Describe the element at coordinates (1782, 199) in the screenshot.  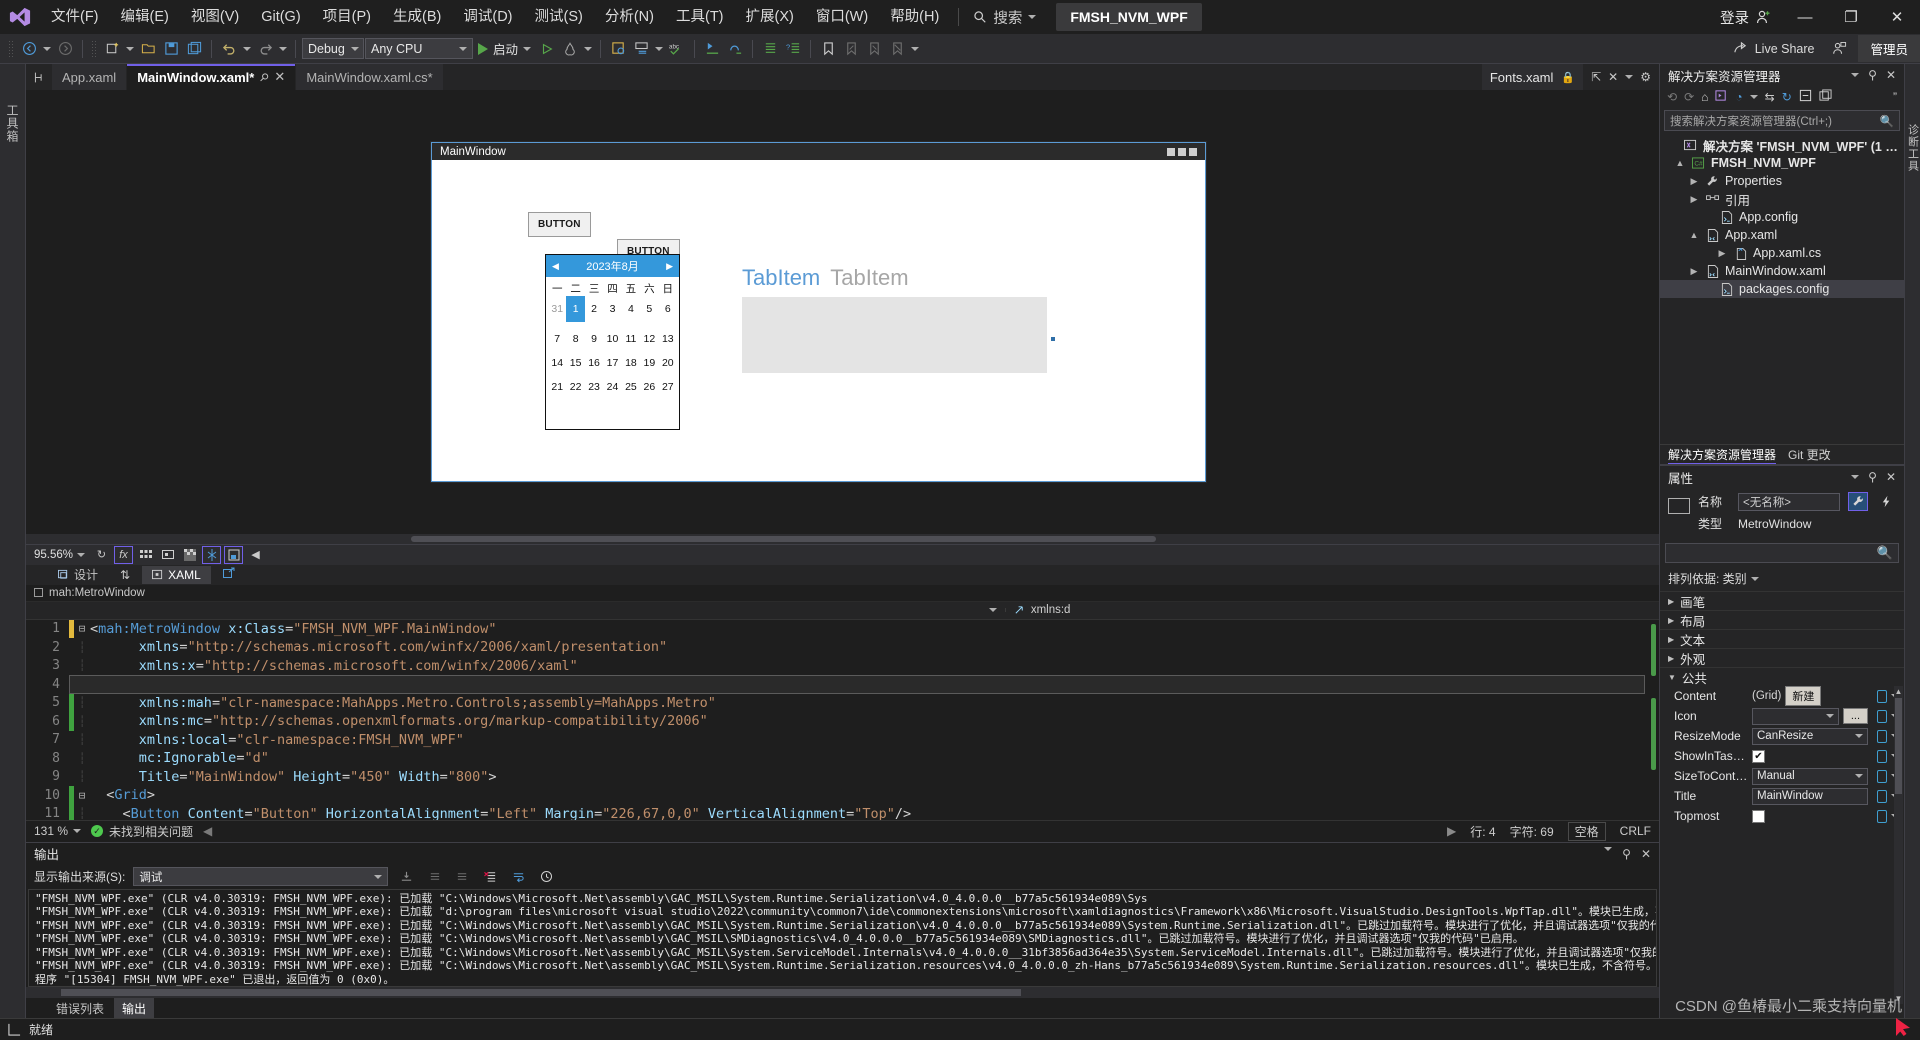
I see `tree-row-references: ▶ 引用` at that location.